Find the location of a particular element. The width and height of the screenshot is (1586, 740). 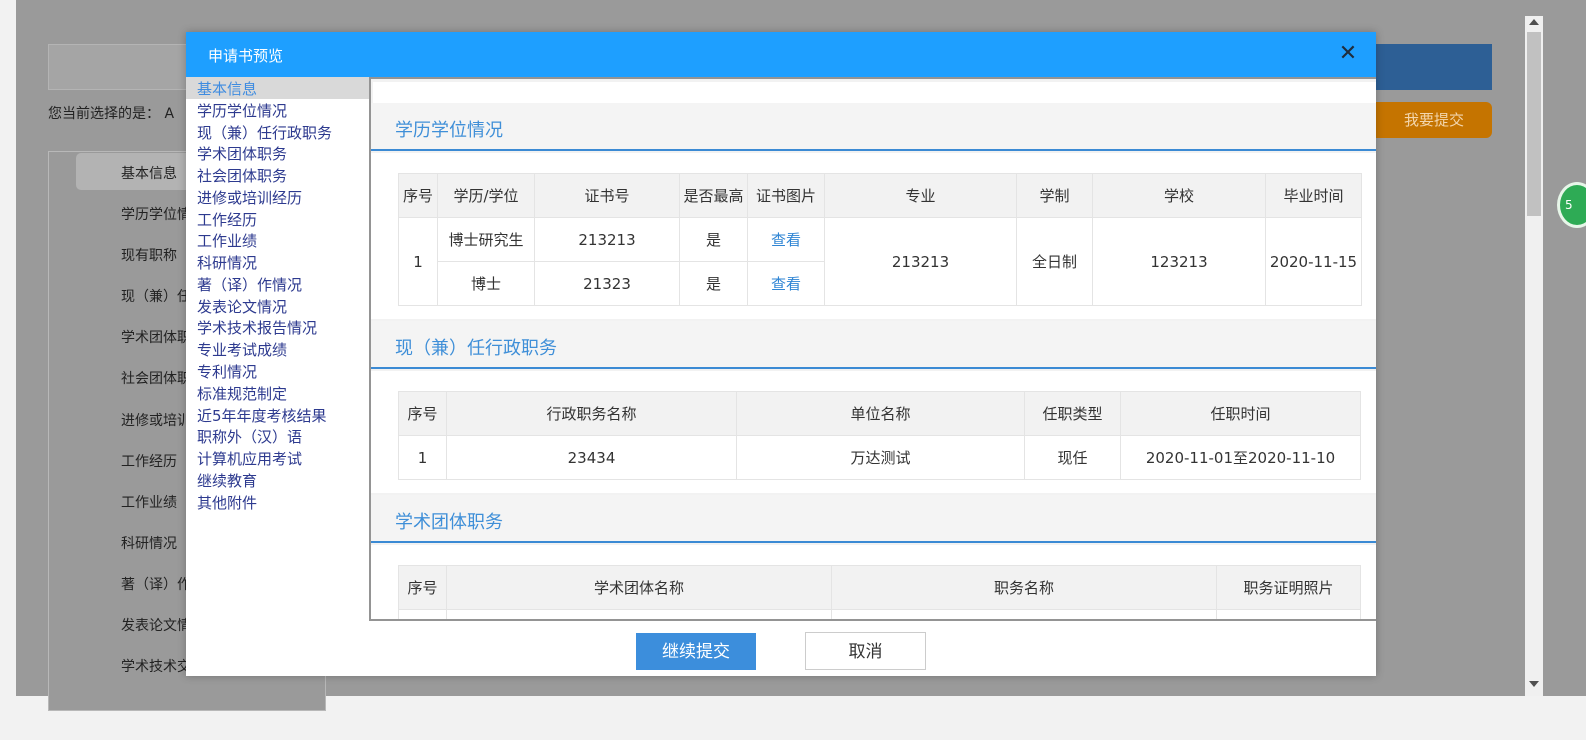

table-header: 任职时间 is located at coordinates (1240, 413).